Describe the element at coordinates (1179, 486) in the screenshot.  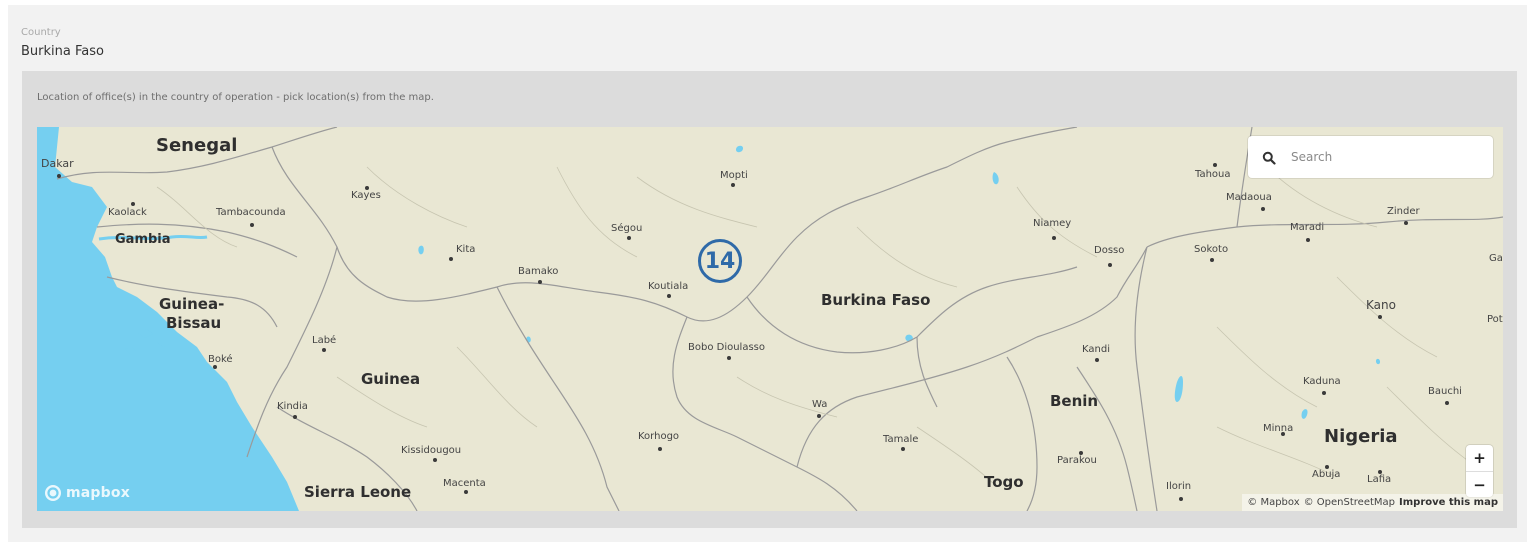
I see `city-ilorin: Ilorin` at that location.